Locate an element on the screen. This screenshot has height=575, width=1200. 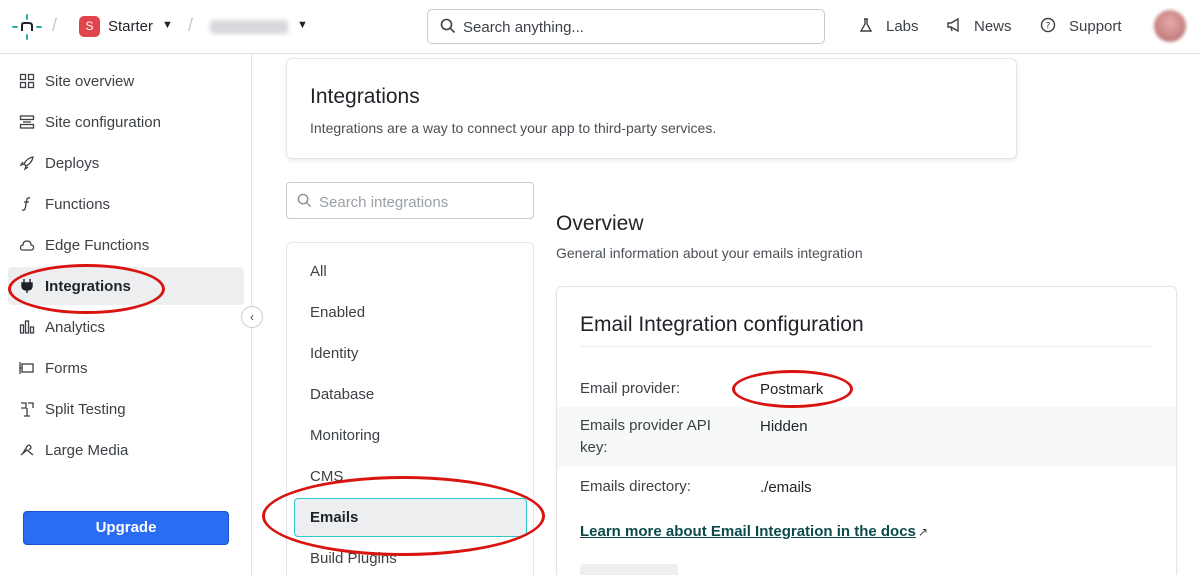
team-name: Starter is located at coordinates (130, 26).